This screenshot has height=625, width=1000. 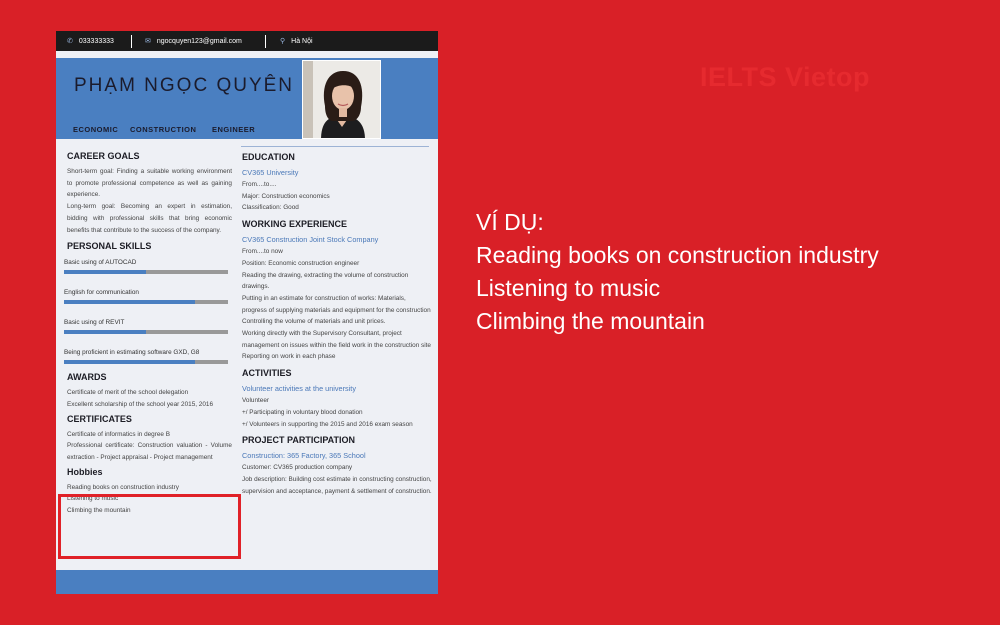 I want to click on section-title: AWARDS, so click(x=87, y=377).